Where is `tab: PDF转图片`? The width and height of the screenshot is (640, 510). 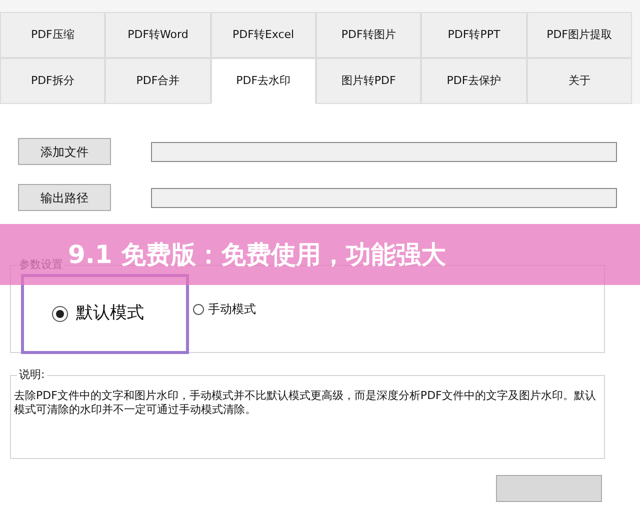 tab: PDF转图片 is located at coordinates (369, 35).